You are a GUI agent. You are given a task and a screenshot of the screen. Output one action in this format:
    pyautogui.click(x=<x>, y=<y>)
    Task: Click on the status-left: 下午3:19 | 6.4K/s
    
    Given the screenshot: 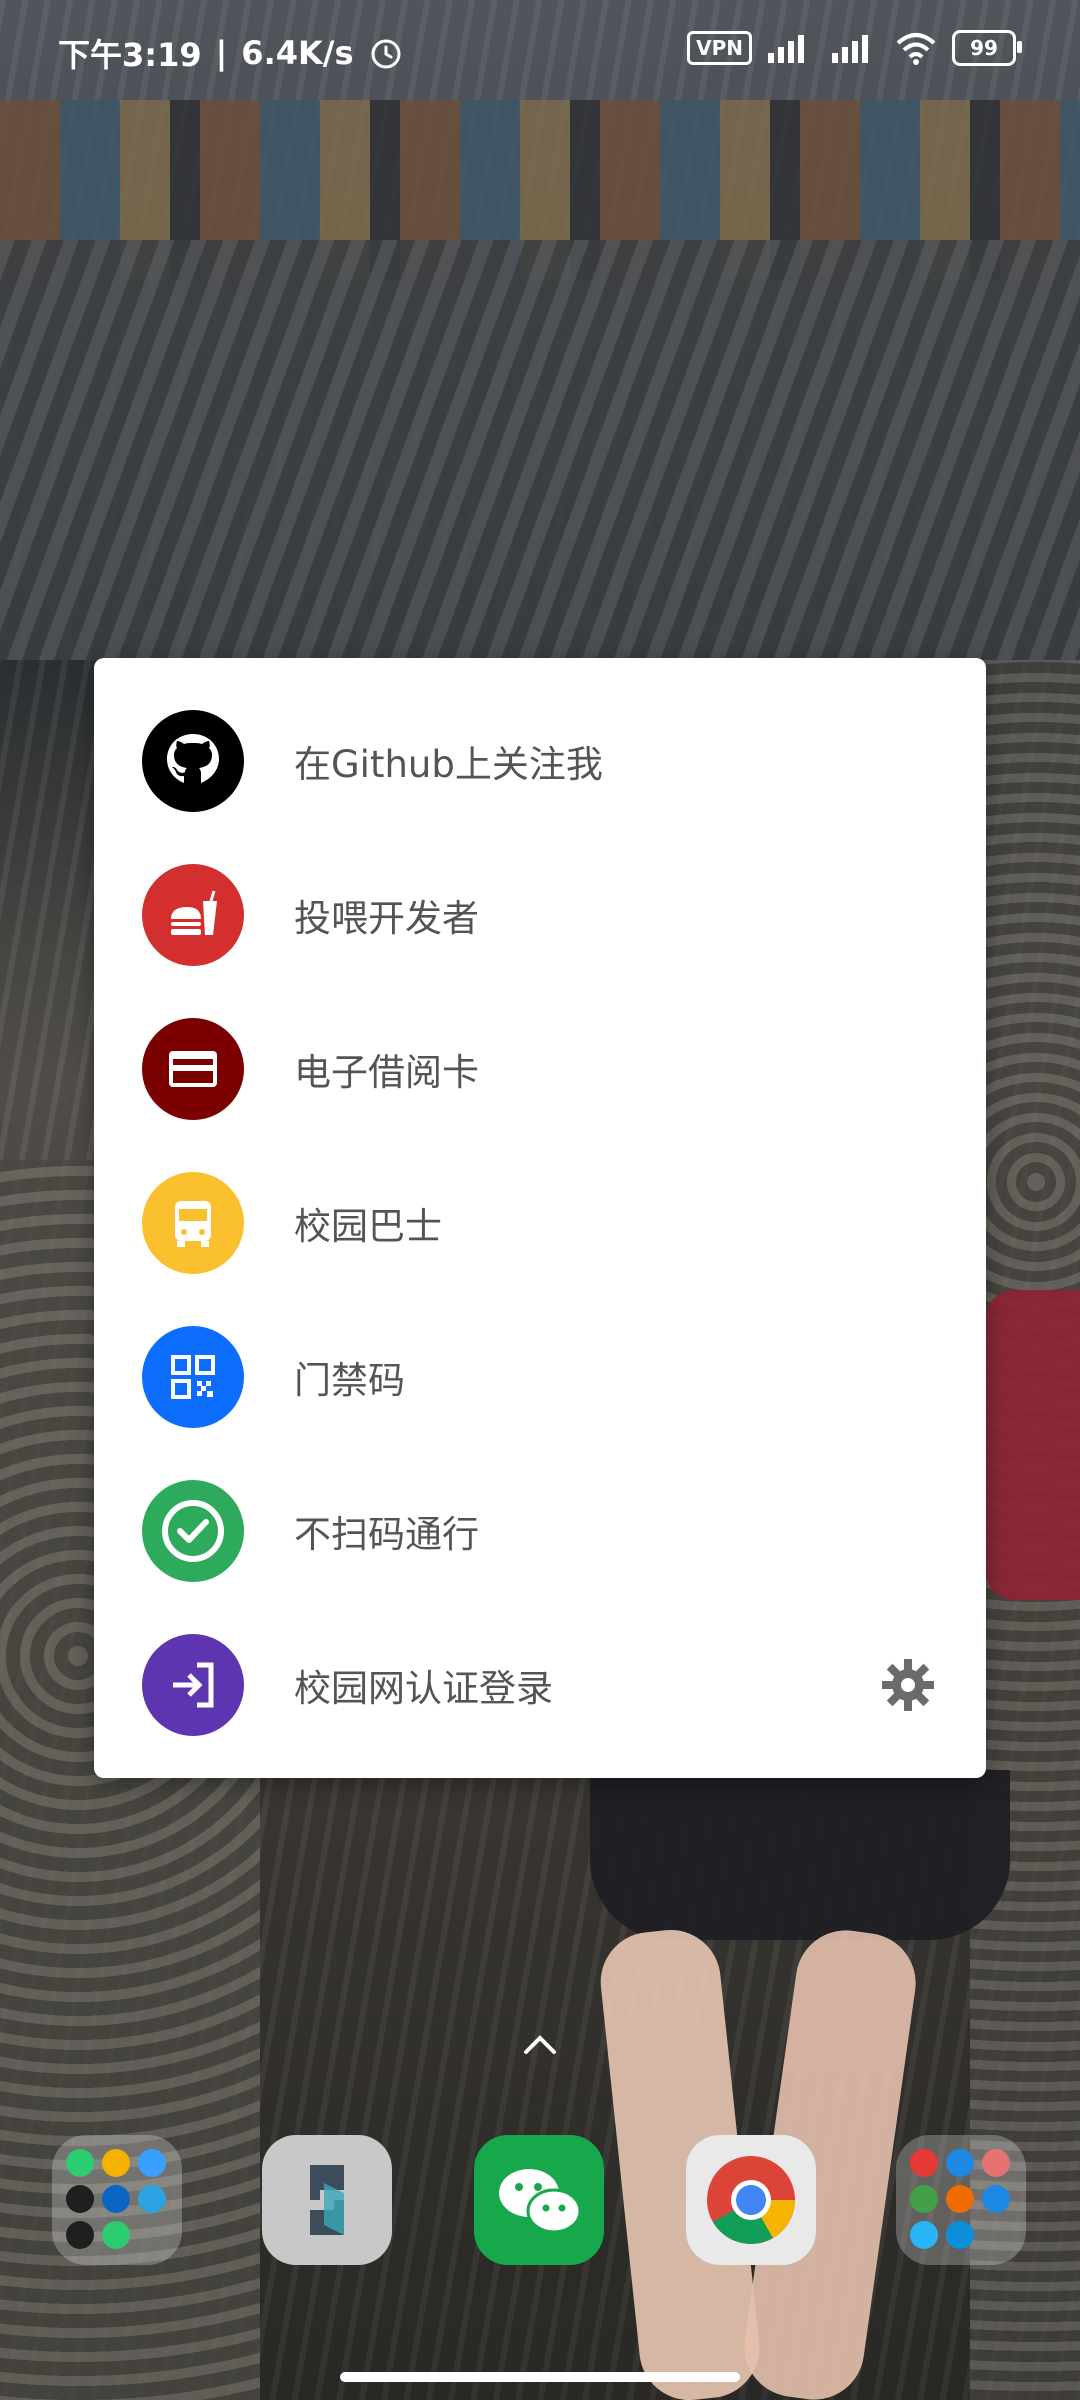 What is the action you would take?
    pyautogui.click(x=231, y=53)
    